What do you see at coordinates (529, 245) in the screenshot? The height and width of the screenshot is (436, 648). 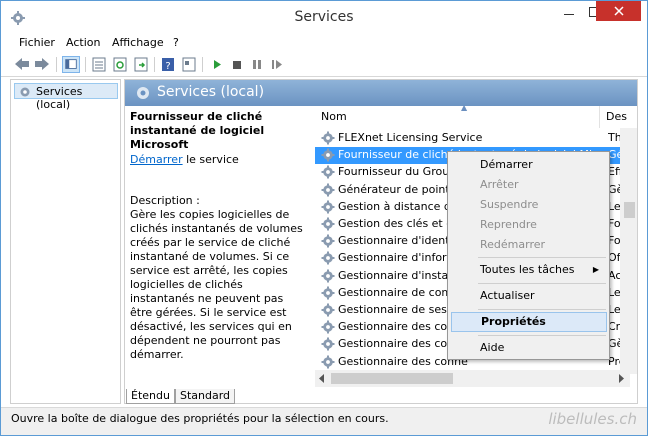 I see `ctx-restart: Redémarrer` at bounding box center [529, 245].